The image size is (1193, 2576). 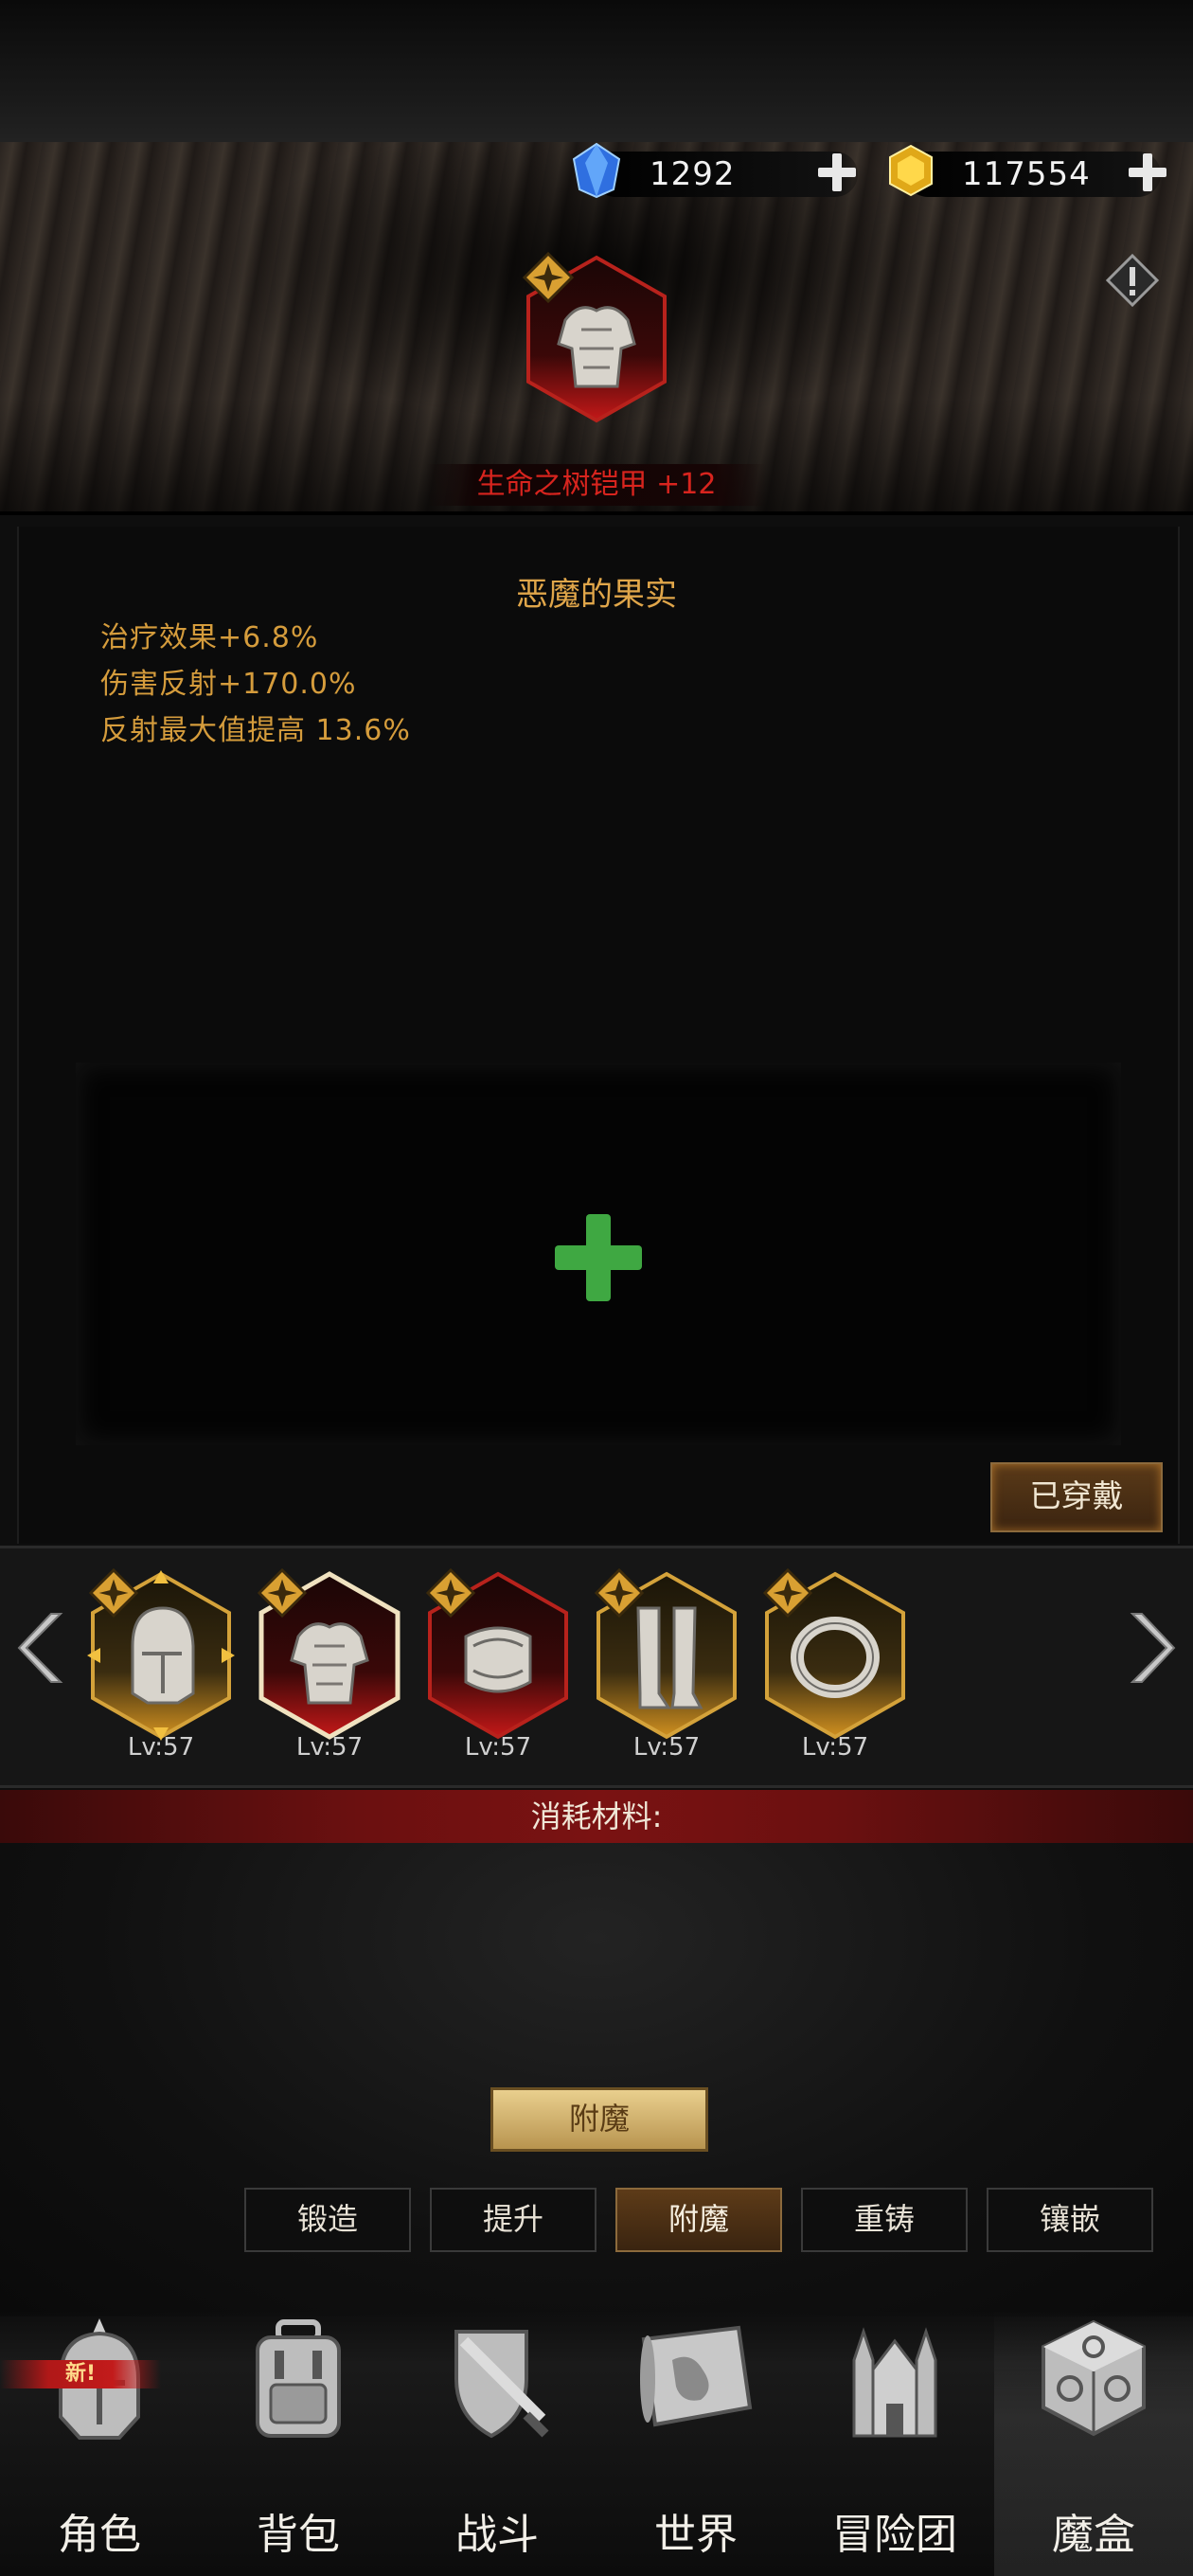 I want to click on nav-label: 魔盒, so click(x=1093, y=2535).